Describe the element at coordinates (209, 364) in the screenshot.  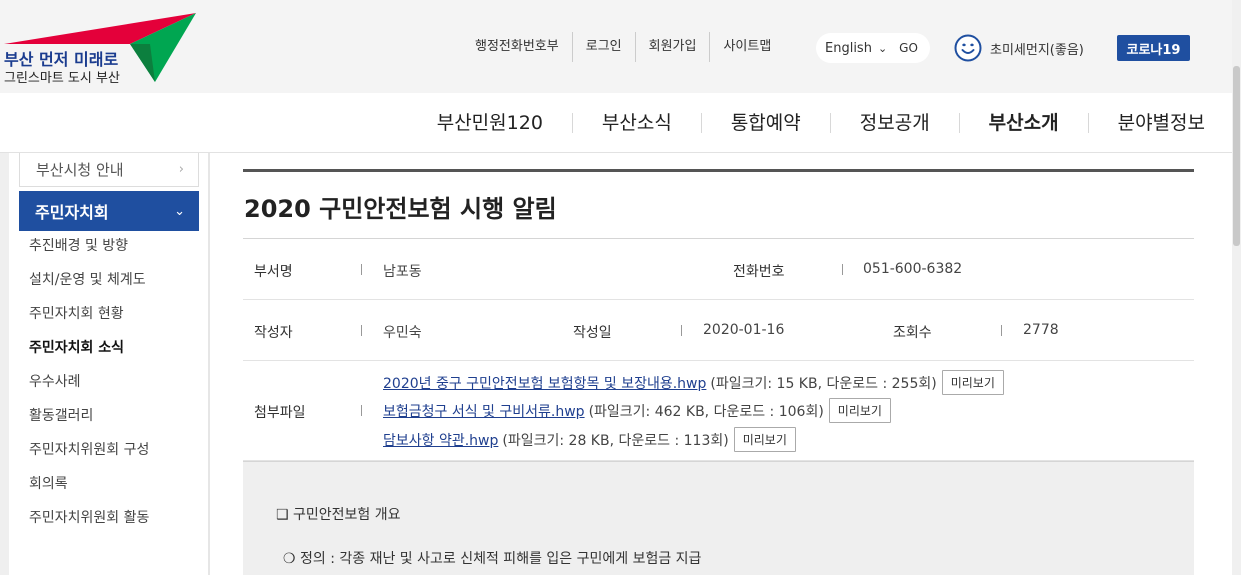
I see `sidebar-divider` at that location.